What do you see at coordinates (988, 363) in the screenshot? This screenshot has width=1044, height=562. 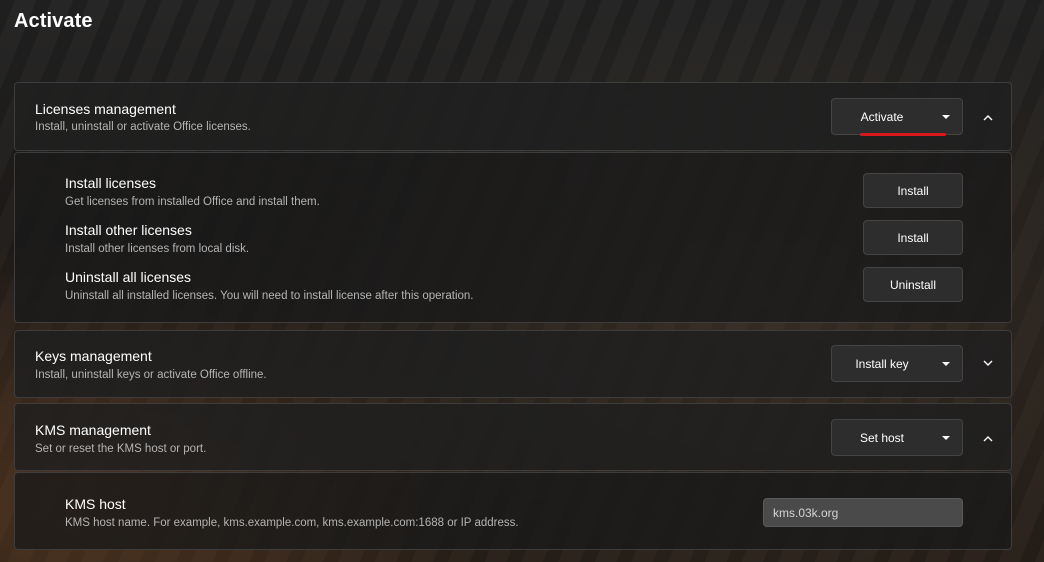 I see `chevron-down-icon` at bounding box center [988, 363].